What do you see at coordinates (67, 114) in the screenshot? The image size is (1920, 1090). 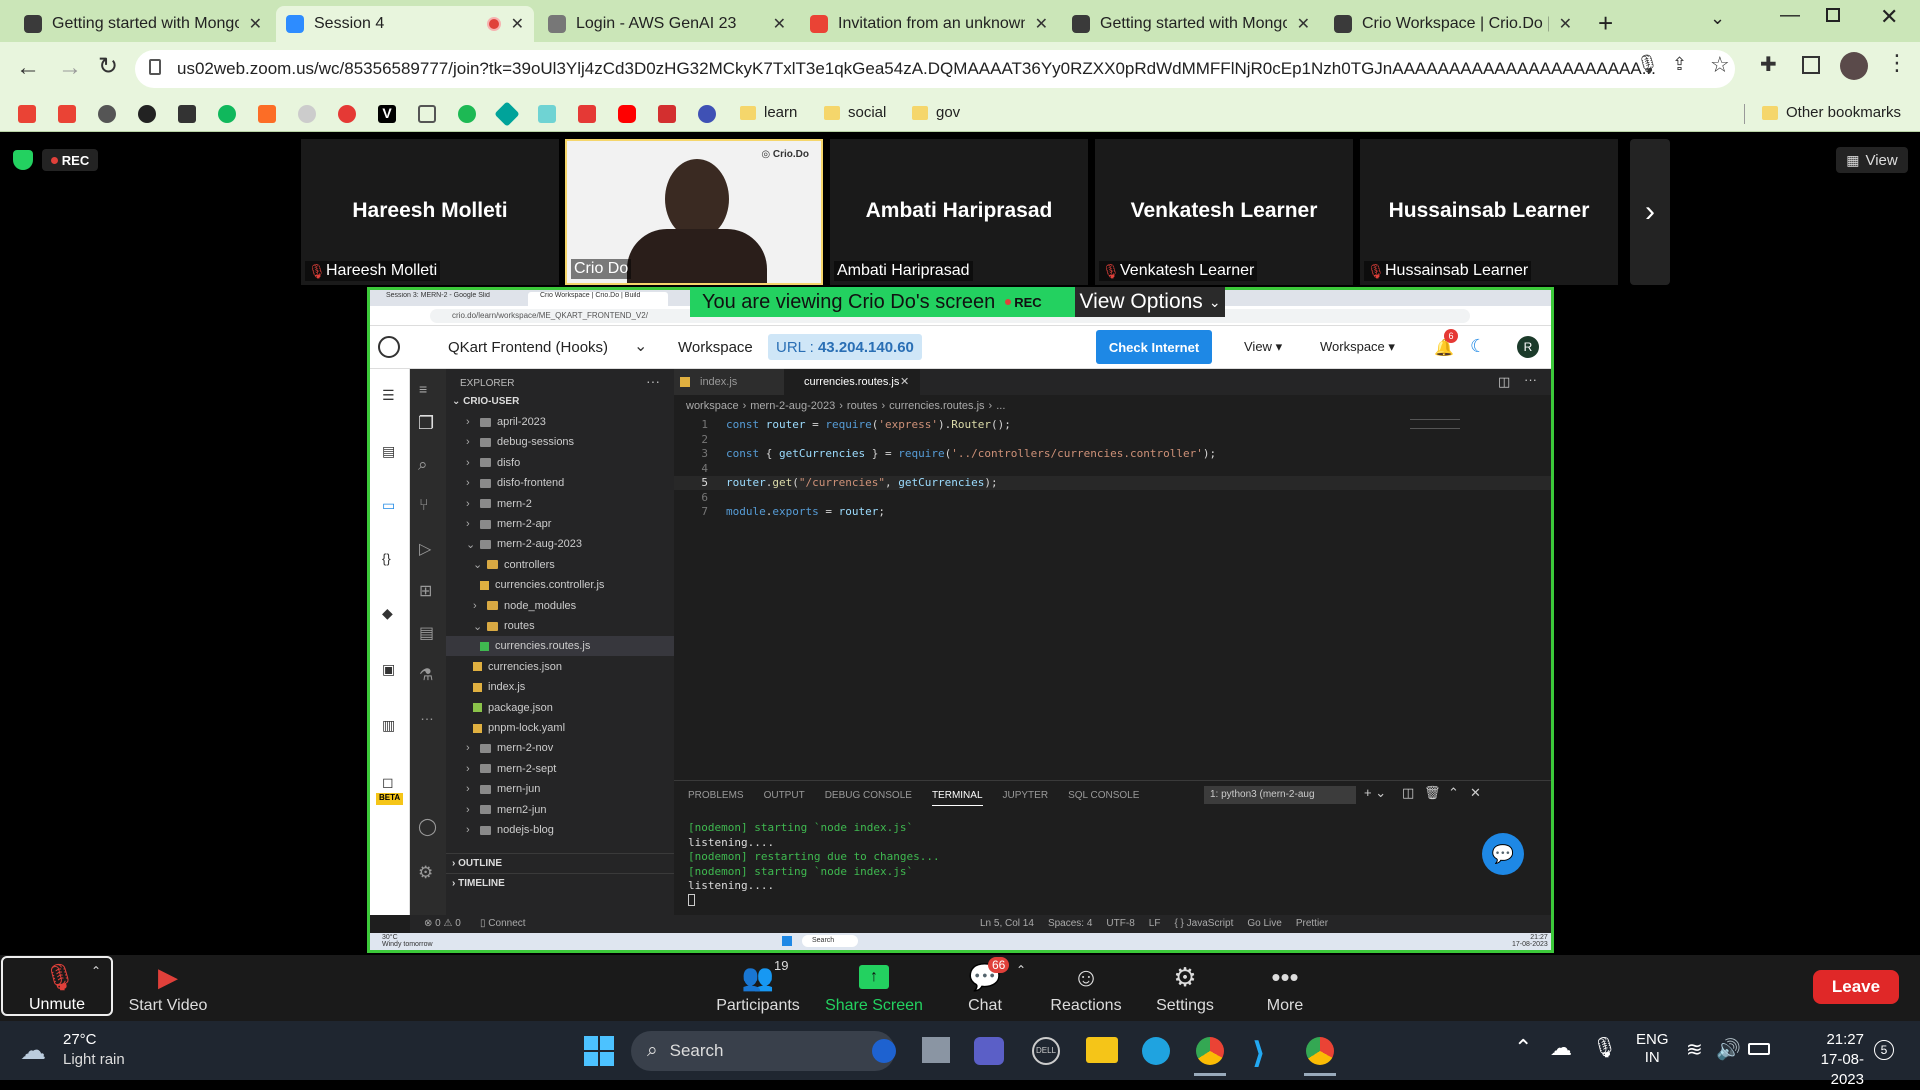 I see `gmail-icon` at bounding box center [67, 114].